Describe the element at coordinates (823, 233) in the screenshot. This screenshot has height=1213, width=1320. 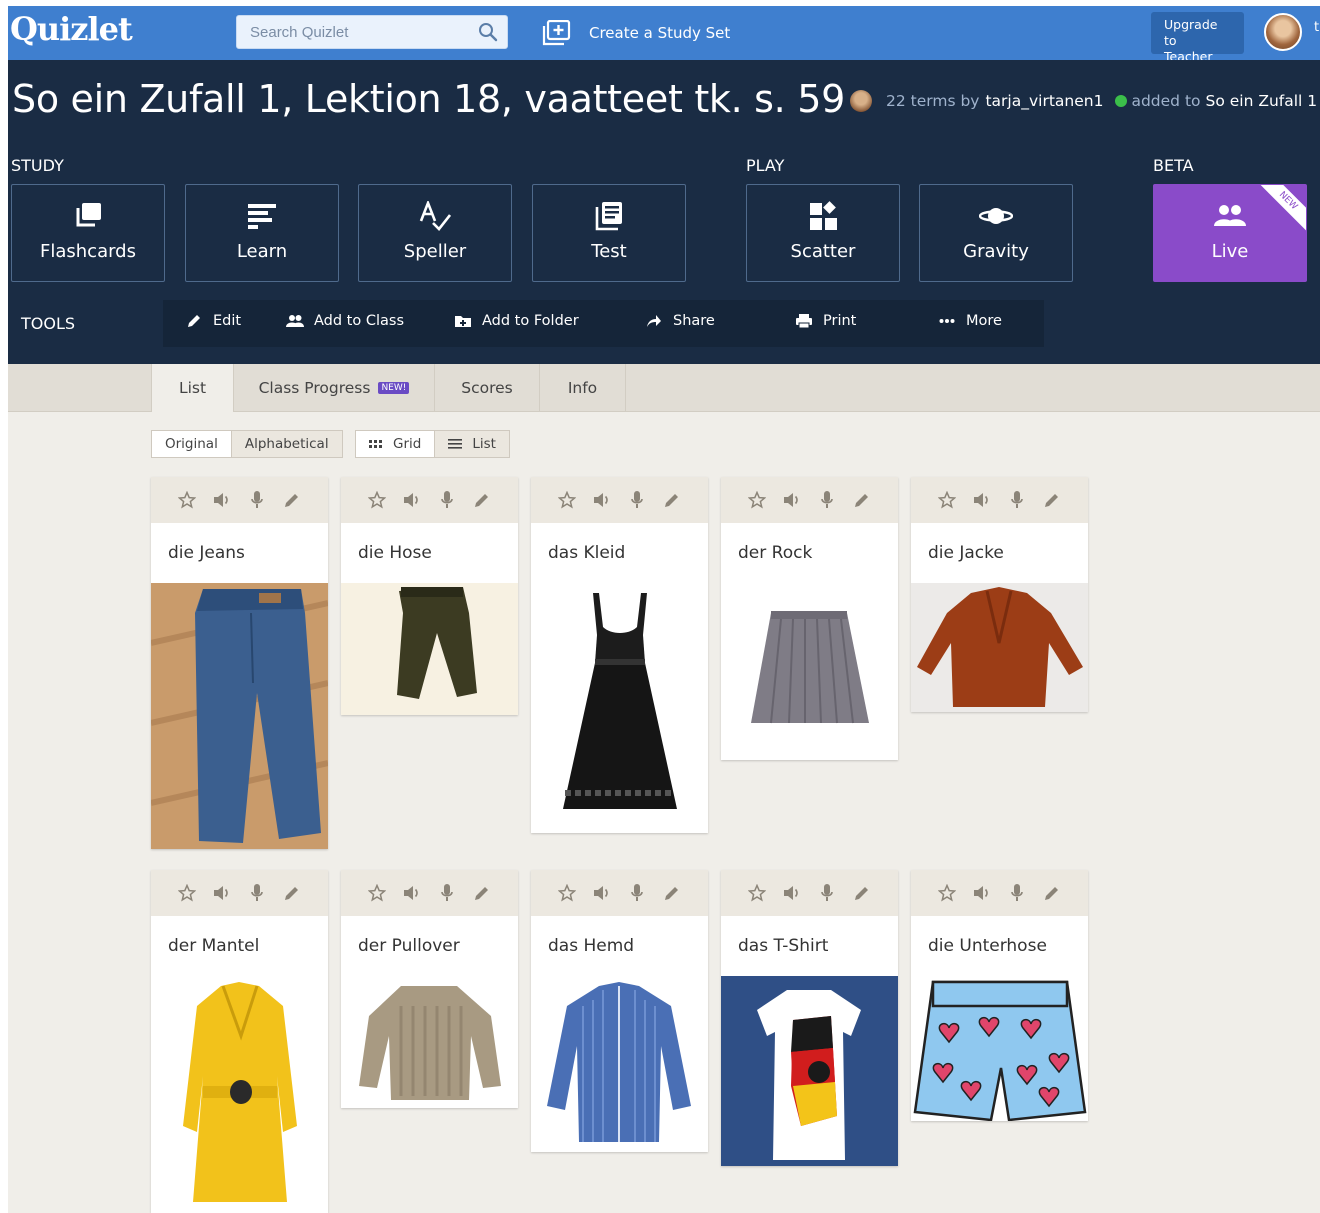
I see `mode-scatter: Scatter` at that location.